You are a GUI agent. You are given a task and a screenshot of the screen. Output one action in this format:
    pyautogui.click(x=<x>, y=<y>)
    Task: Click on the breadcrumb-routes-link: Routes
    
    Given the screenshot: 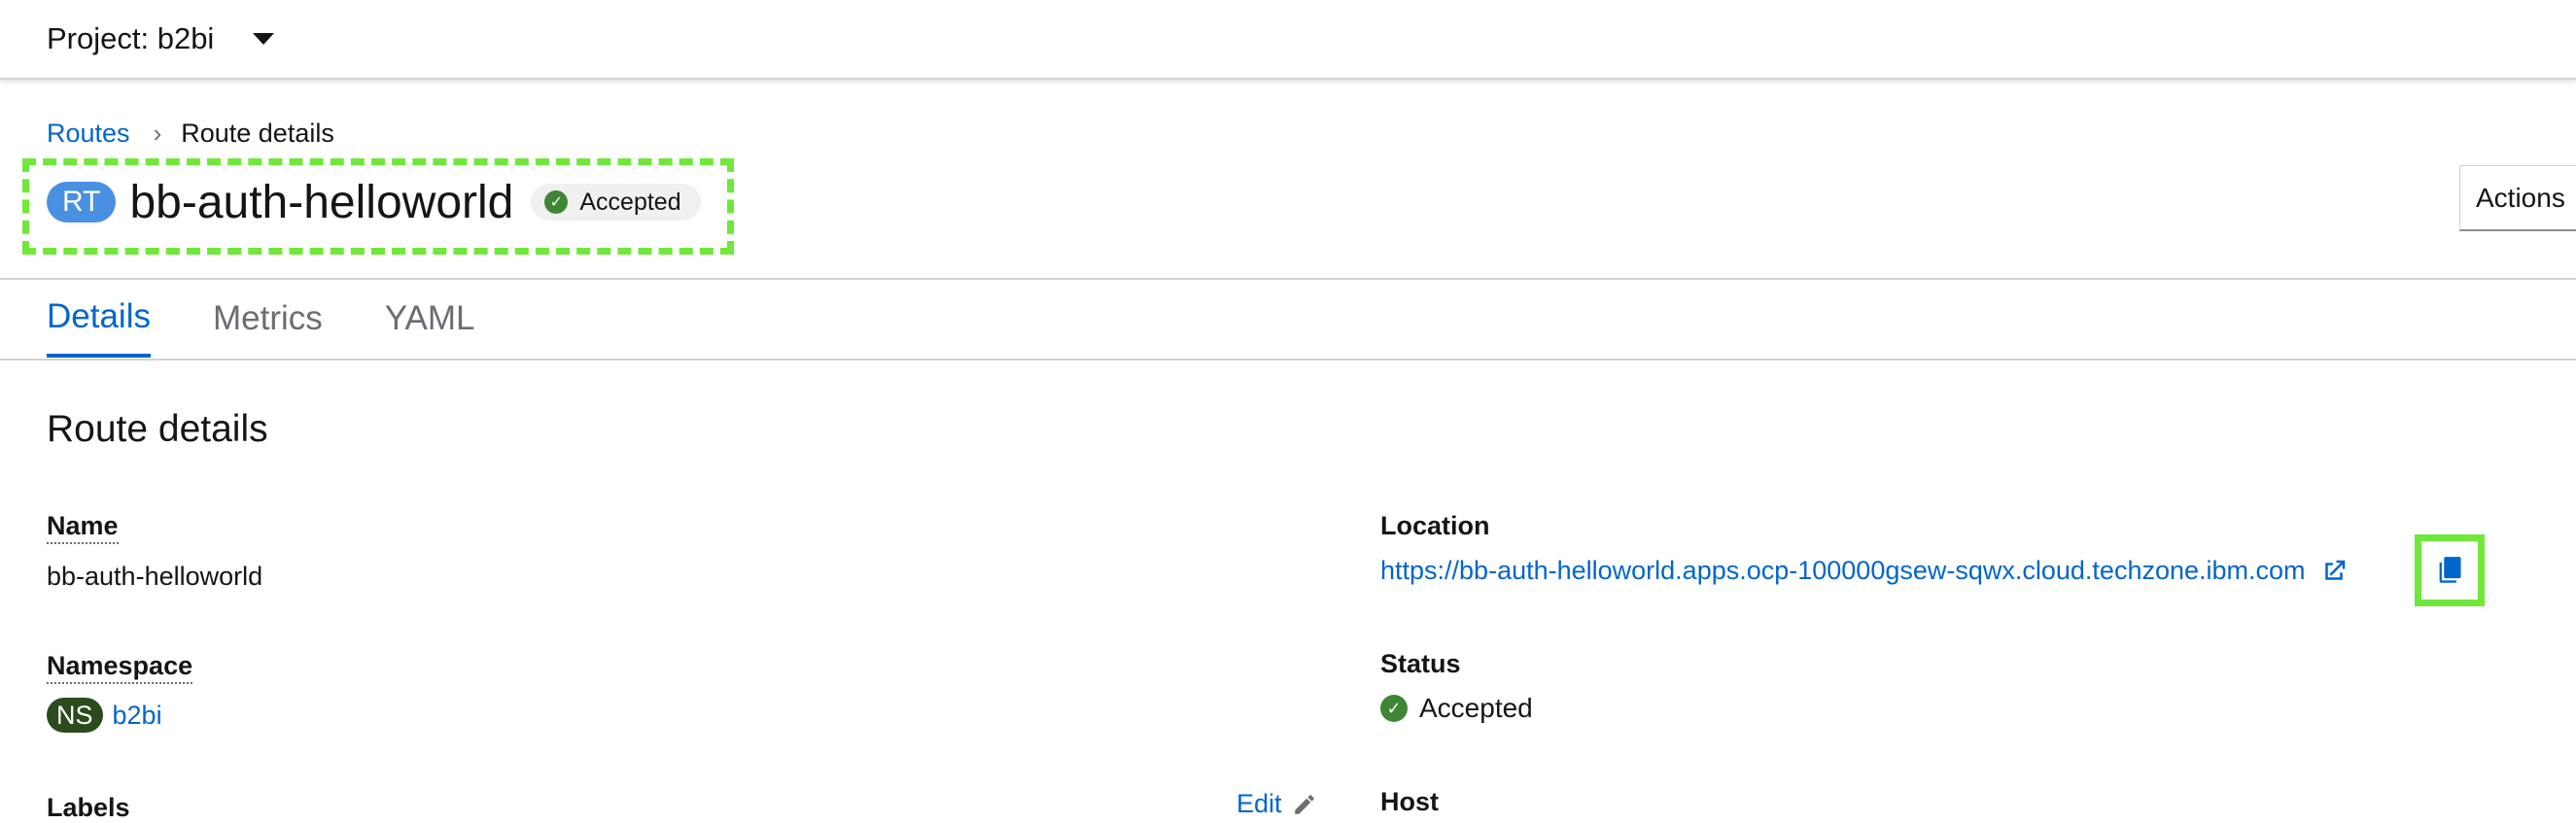 What is the action you would take?
    pyautogui.click(x=89, y=134)
    